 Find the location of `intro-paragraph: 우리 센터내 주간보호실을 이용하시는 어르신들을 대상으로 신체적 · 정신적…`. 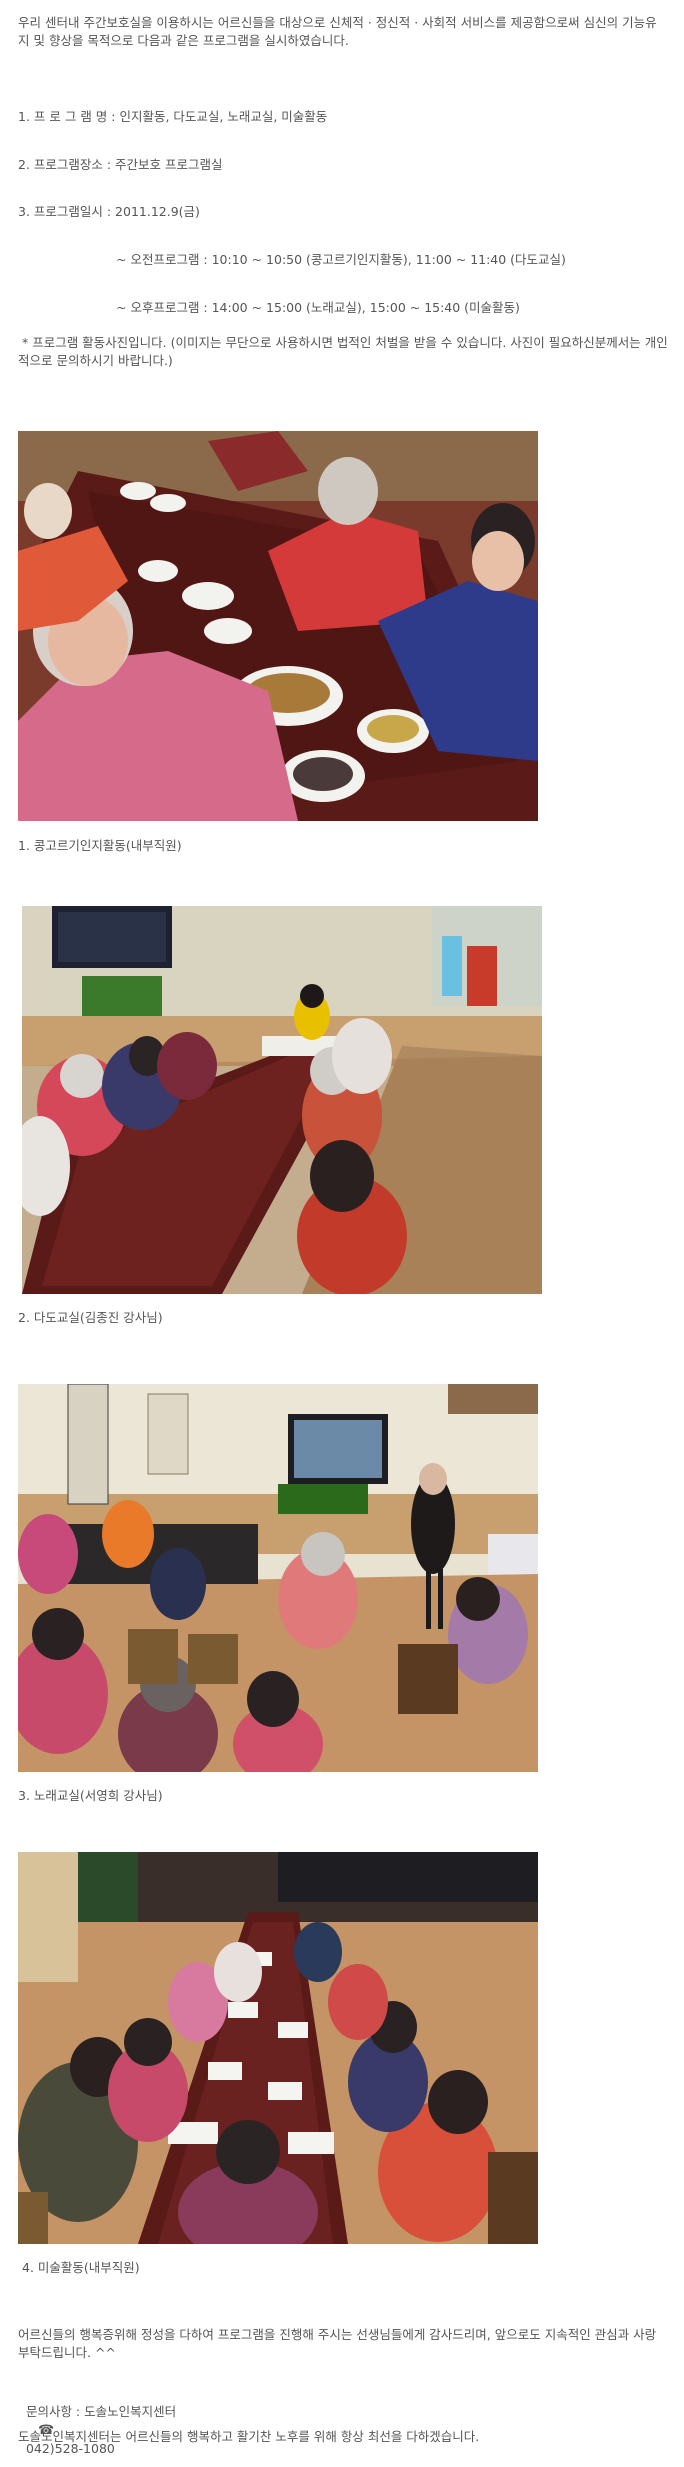

intro-paragraph: 우리 센터내 주간보호실을 이용하시는 어르신들을 대상으로 신체적 · 정신적… is located at coordinates (337, 31).